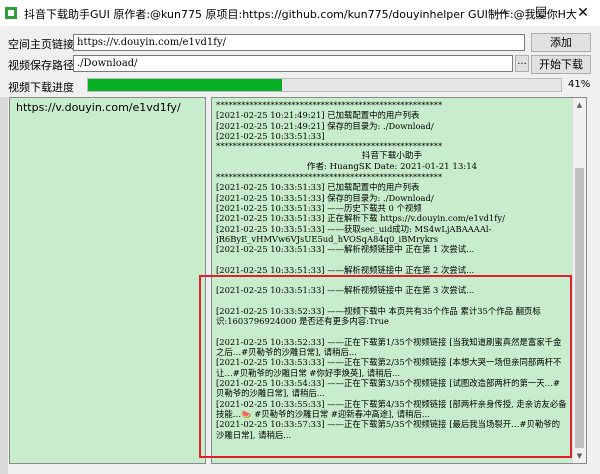  I want to click on list-item: https://v.douyin.com/e1vd1fy/, so click(107, 107).